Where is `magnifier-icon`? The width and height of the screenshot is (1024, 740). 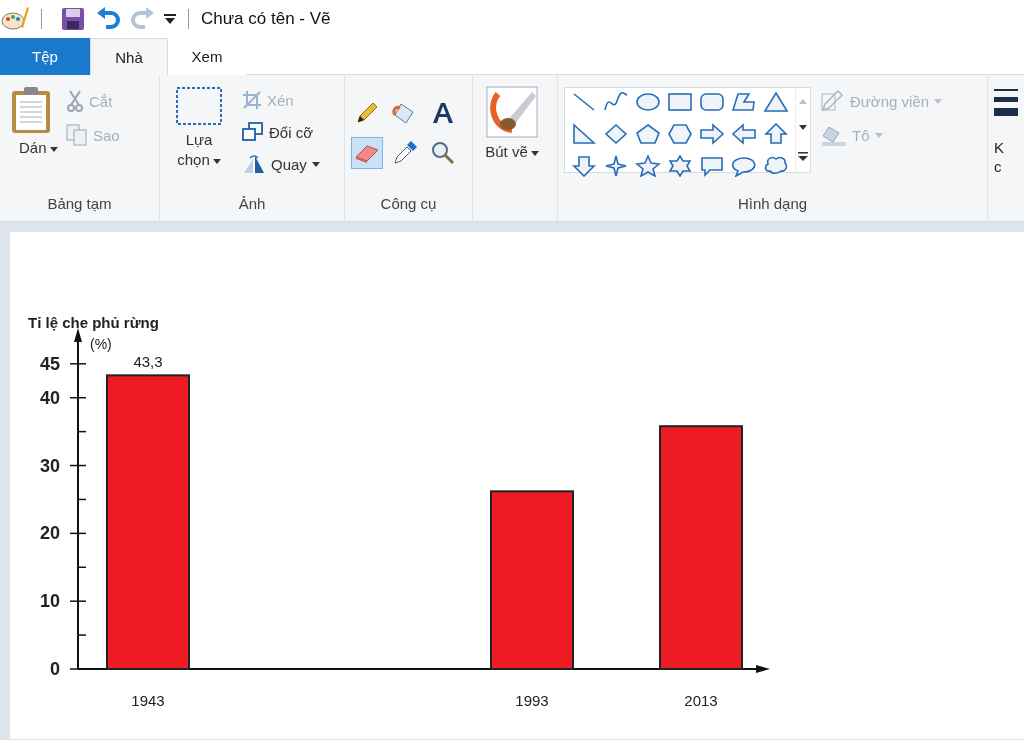 magnifier-icon is located at coordinates (443, 153).